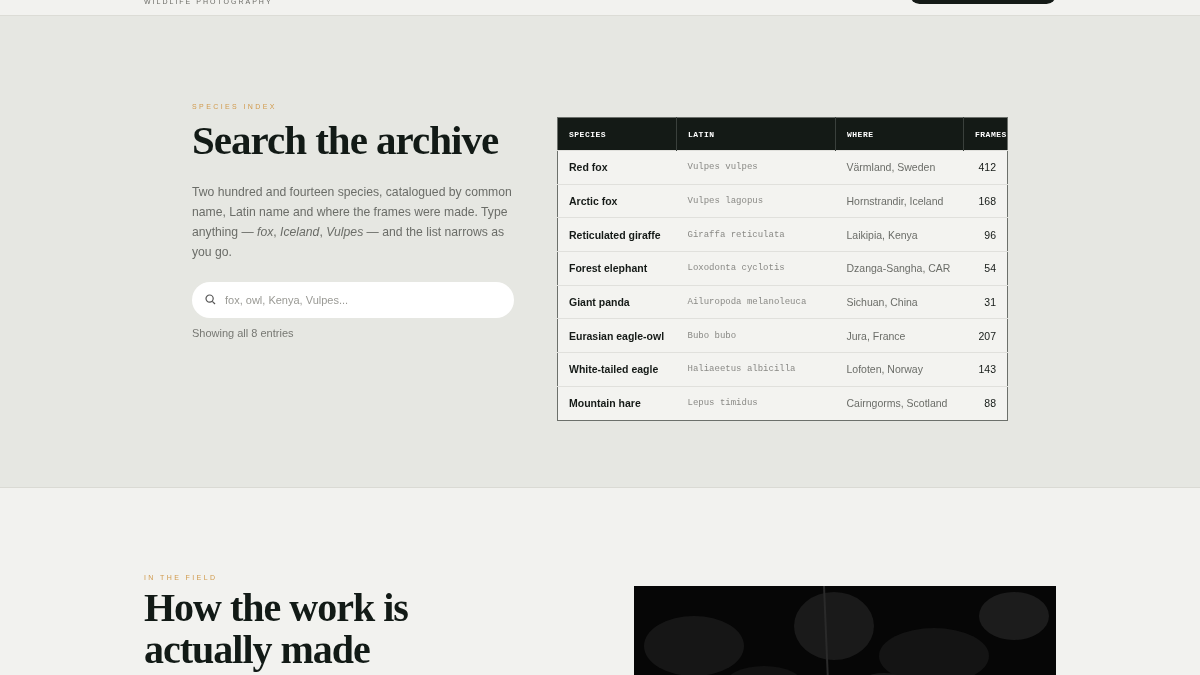 This screenshot has height=675, width=1200. What do you see at coordinates (243, 333) in the screenshot?
I see `result-count: Showing all 8 entries` at bounding box center [243, 333].